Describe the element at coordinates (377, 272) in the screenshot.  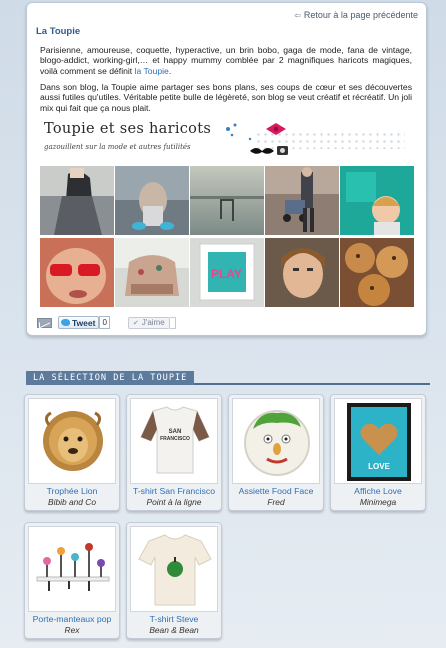
I see `photo-cookies` at that location.